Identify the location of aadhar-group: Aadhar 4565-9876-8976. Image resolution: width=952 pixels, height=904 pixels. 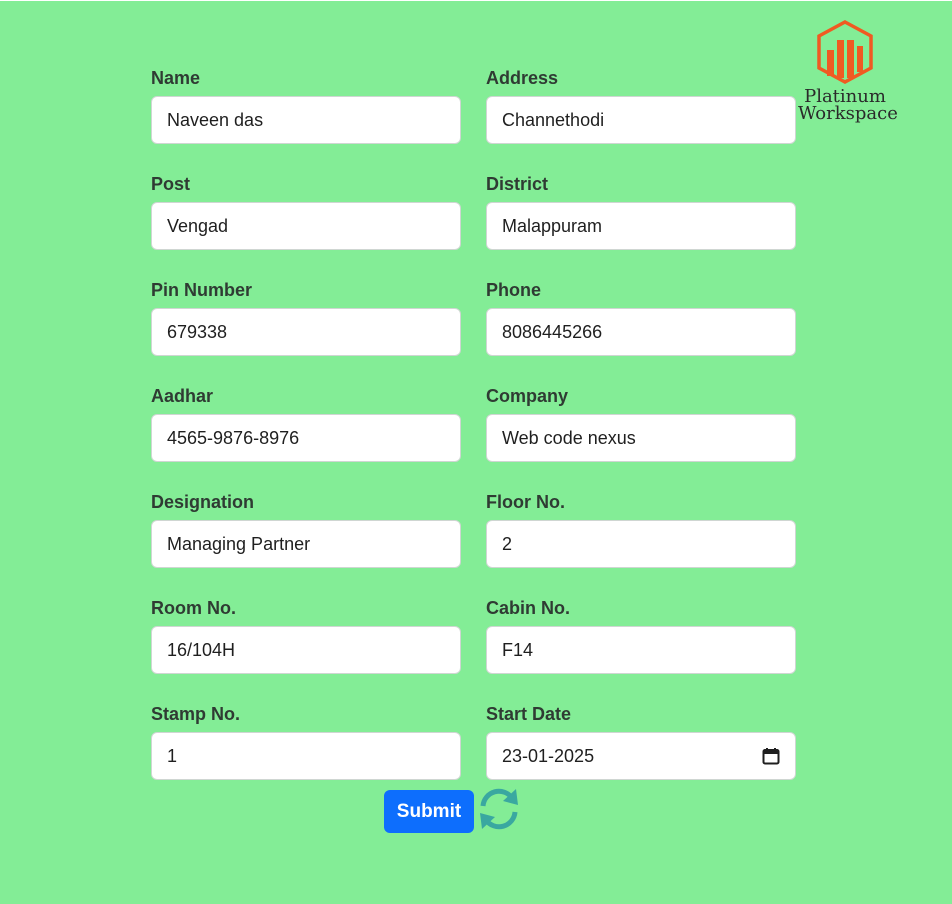
(306, 437).